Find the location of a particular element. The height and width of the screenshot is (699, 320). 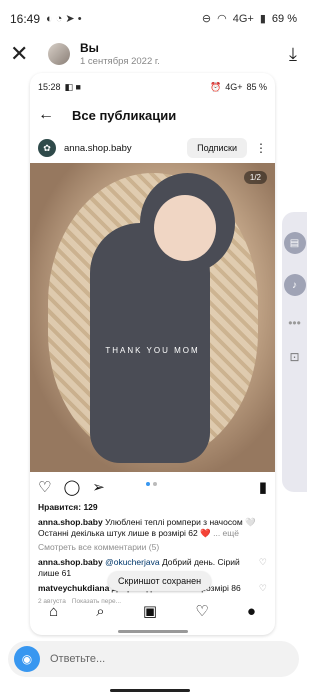

home-icon: ⌂ is located at coordinates (53, 611).